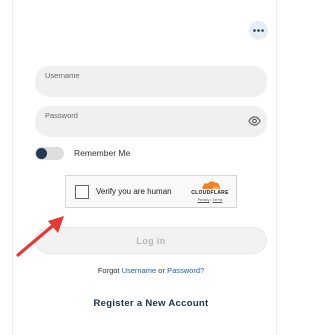 Image resolution: width=320 pixels, height=335 pixels. I want to click on forgot-username-link: Username, so click(139, 270).